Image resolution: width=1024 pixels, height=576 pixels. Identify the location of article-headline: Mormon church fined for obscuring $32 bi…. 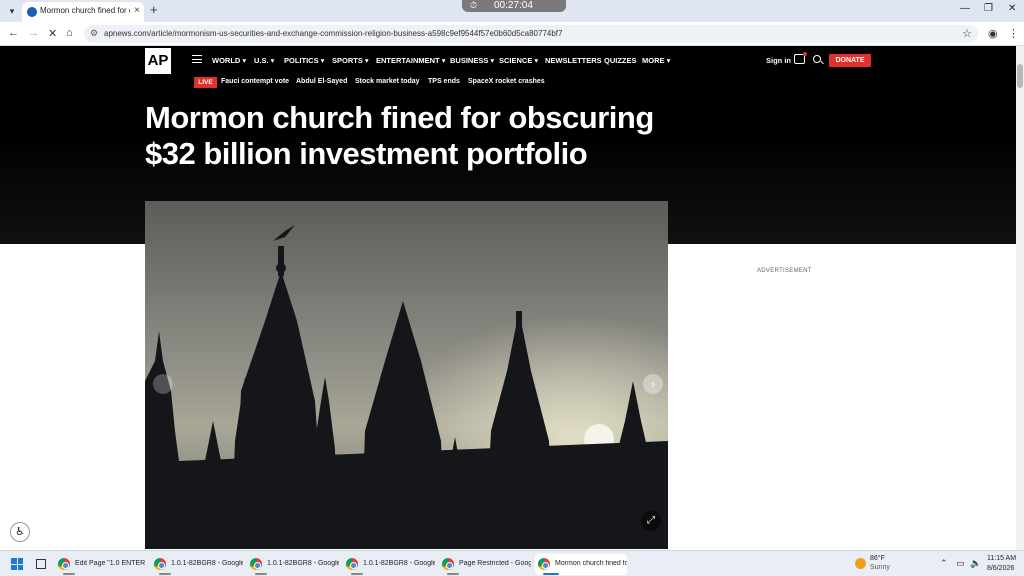
(405, 136).